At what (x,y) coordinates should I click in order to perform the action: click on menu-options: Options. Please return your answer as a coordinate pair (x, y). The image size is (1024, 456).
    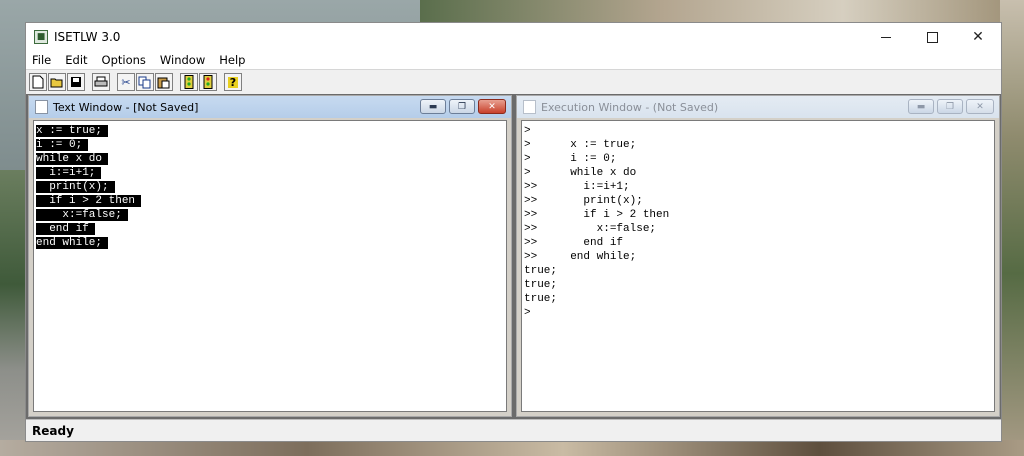
    Looking at the image, I should click on (124, 60).